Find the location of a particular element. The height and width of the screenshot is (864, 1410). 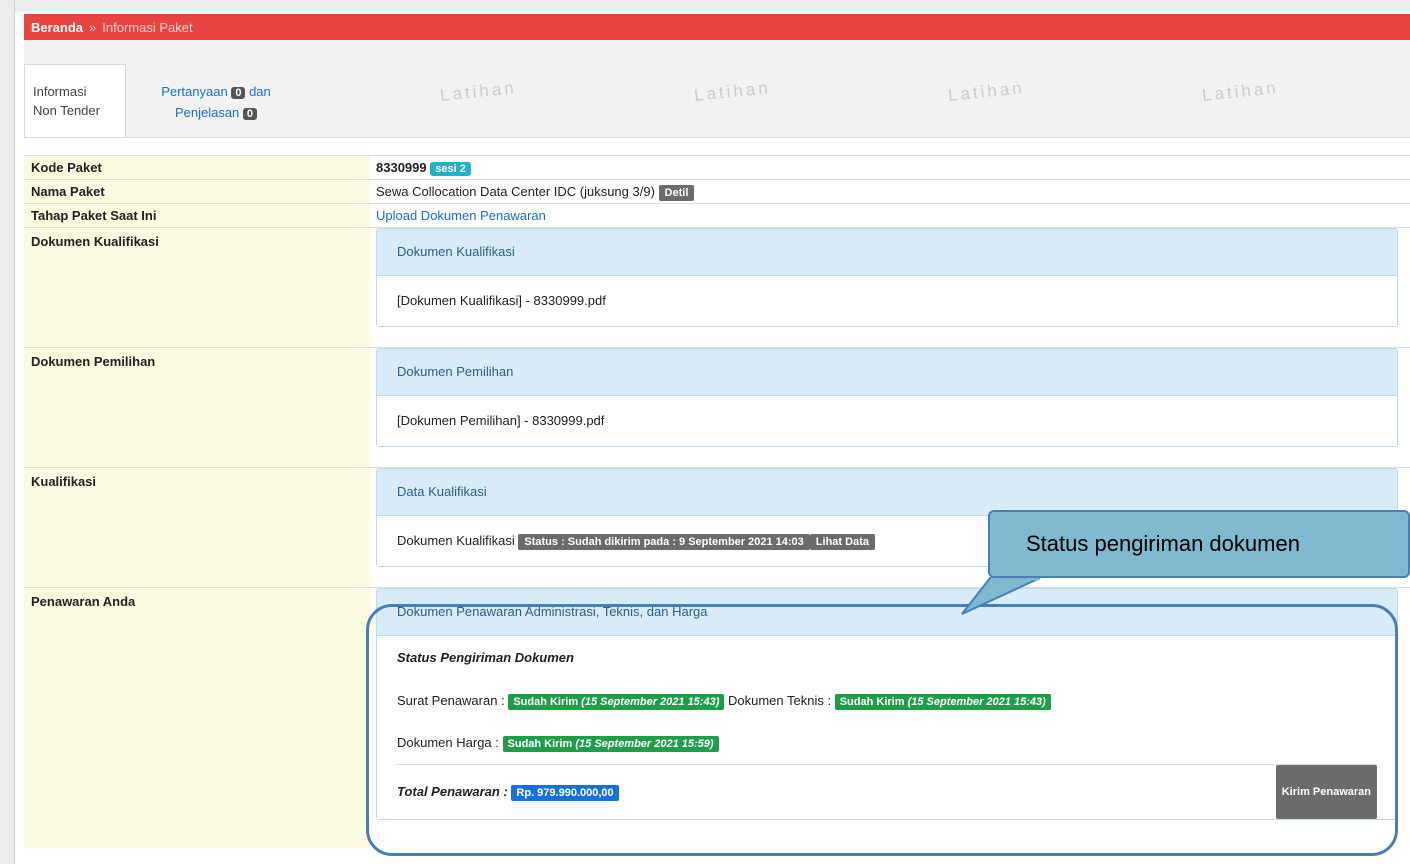

total-penawaran-label: Total Penawaran : is located at coordinates (452, 791).